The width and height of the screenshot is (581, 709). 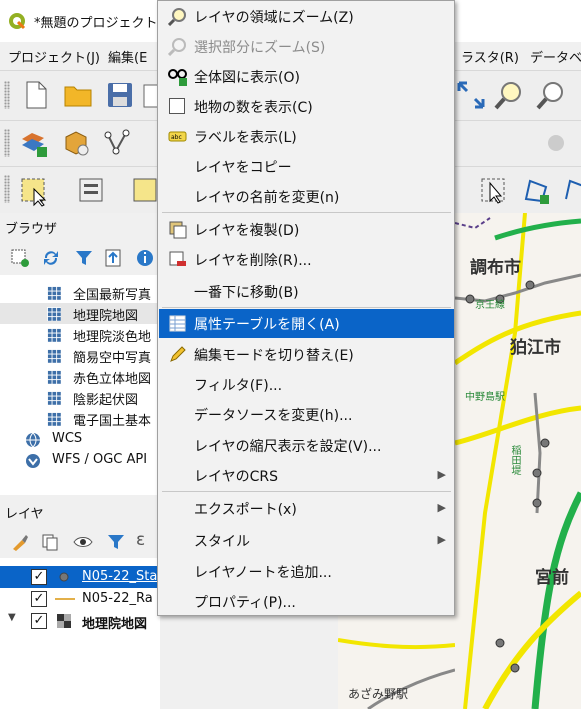 I want to click on add-raster-button, so click(x=76, y=143).